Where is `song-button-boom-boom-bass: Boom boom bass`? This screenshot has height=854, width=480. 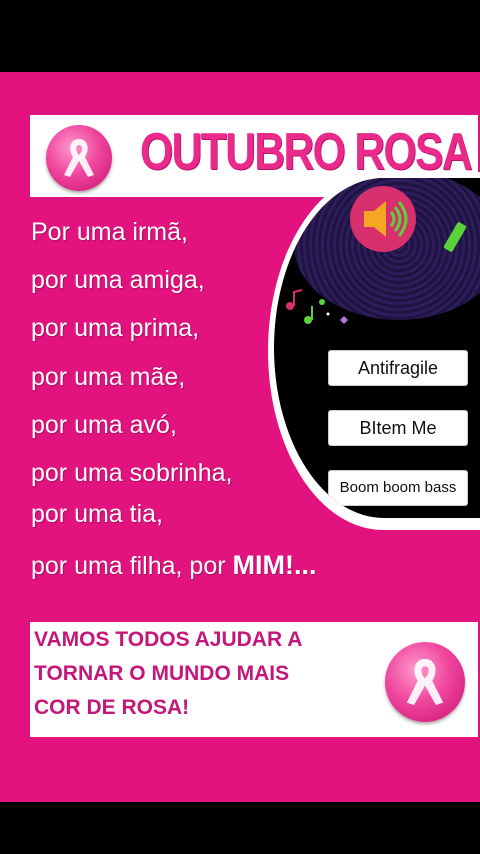 song-button-boom-boom-bass: Boom boom bass is located at coordinates (398, 488).